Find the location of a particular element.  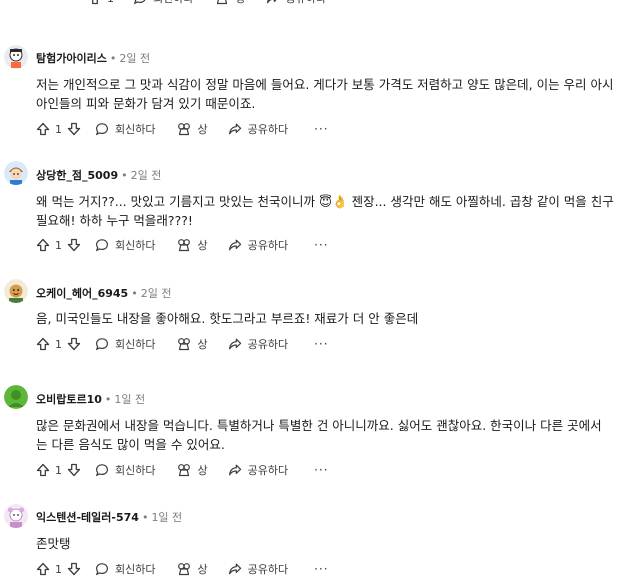

username: 익스텐션-테일러-574 is located at coordinates (87, 517).